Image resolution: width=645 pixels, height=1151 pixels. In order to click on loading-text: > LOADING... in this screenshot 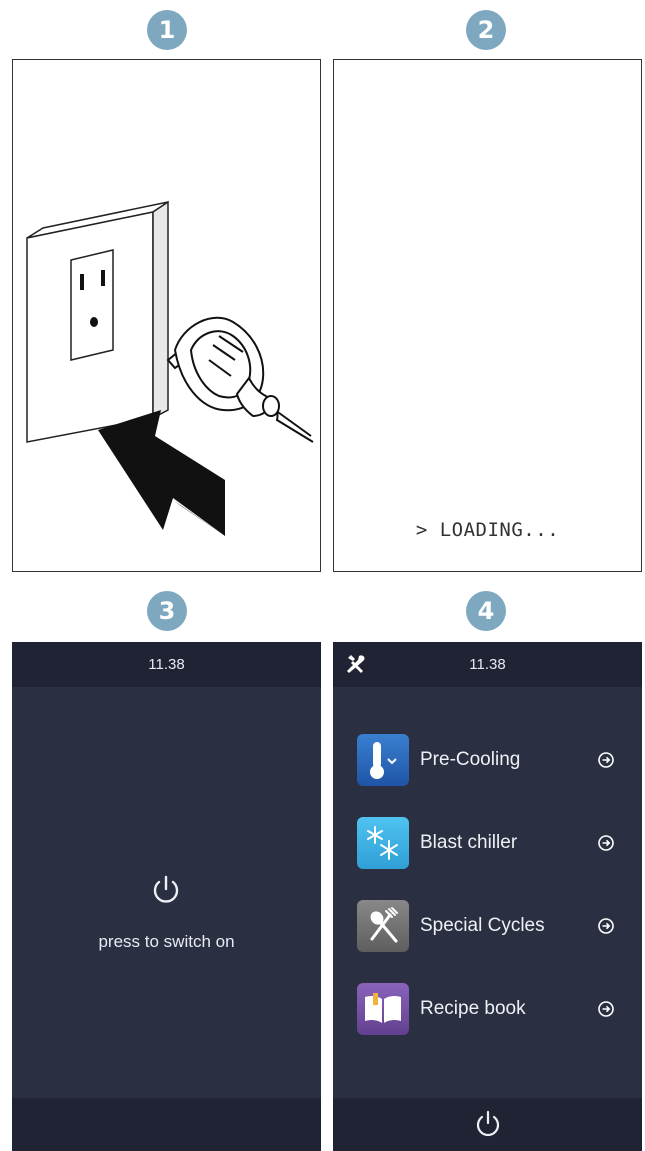, I will do `click(487, 530)`.